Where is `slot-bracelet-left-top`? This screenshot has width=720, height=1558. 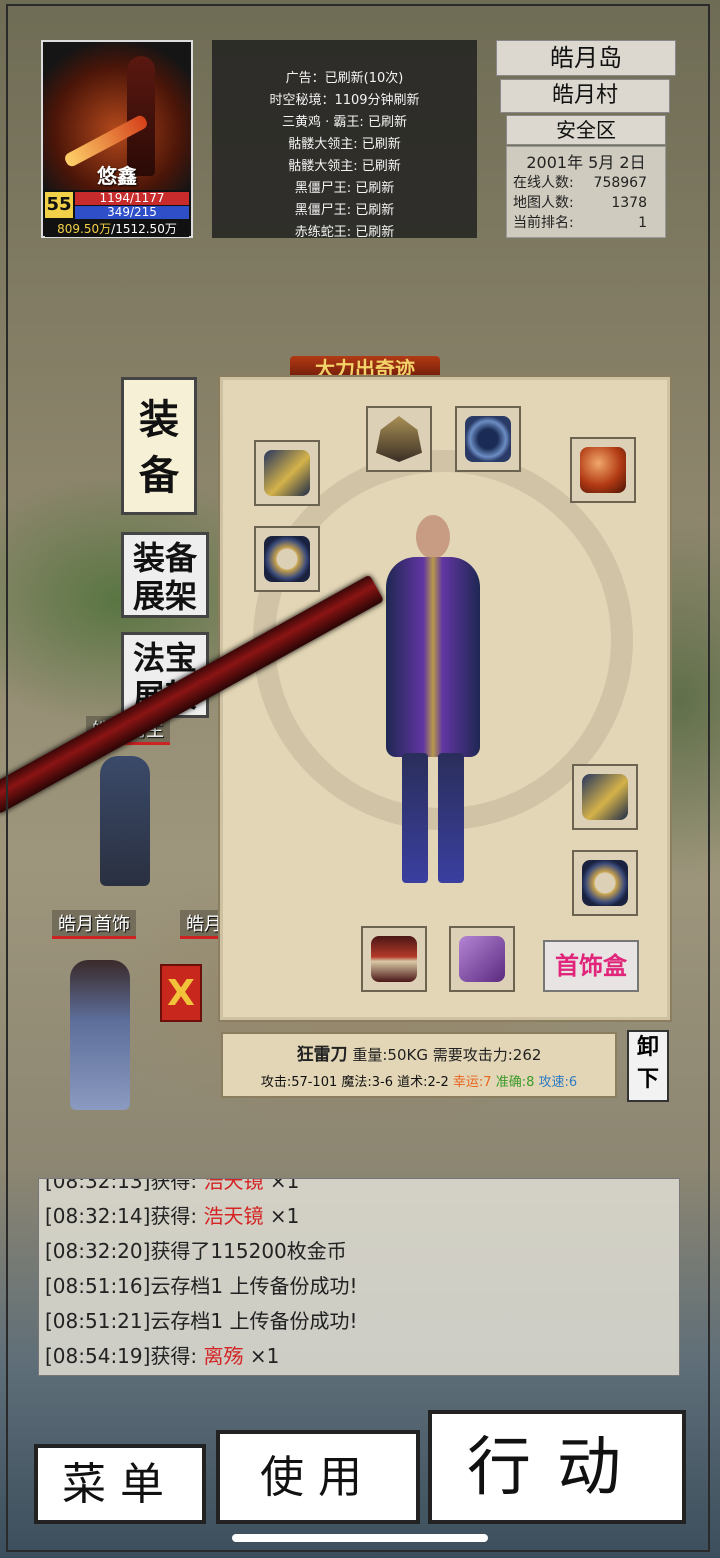 slot-bracelet-left-top is located at coordinates (287, 473).